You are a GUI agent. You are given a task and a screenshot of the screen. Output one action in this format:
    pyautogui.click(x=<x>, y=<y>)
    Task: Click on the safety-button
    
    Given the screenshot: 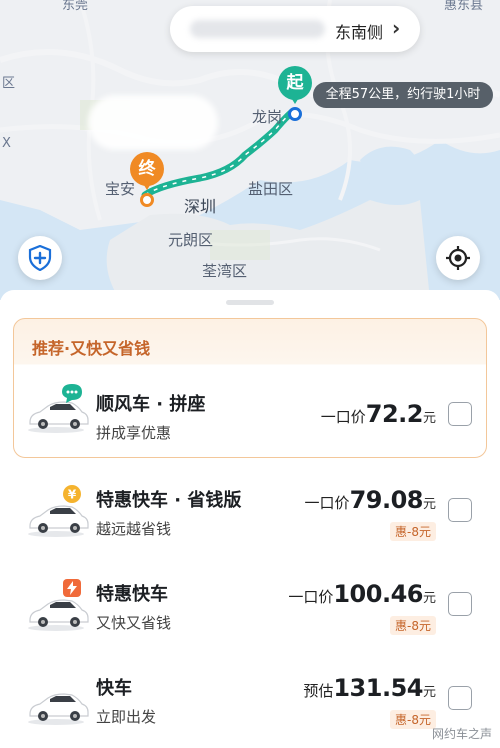 What is the action you would take?
    pyautogui.click(x=40, y=258)
    